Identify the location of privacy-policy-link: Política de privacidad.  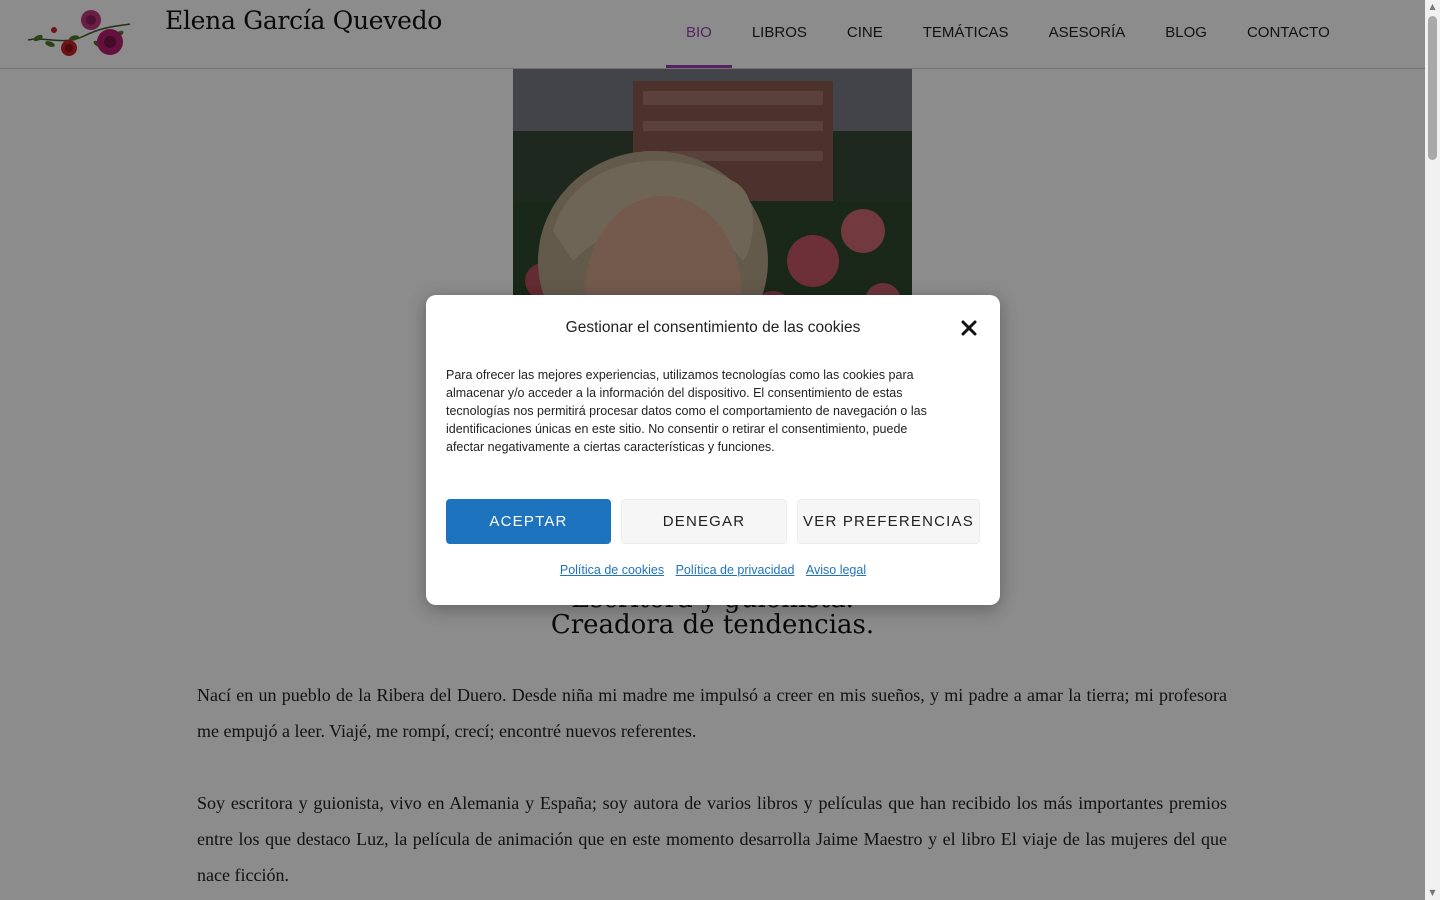
(735, 570).